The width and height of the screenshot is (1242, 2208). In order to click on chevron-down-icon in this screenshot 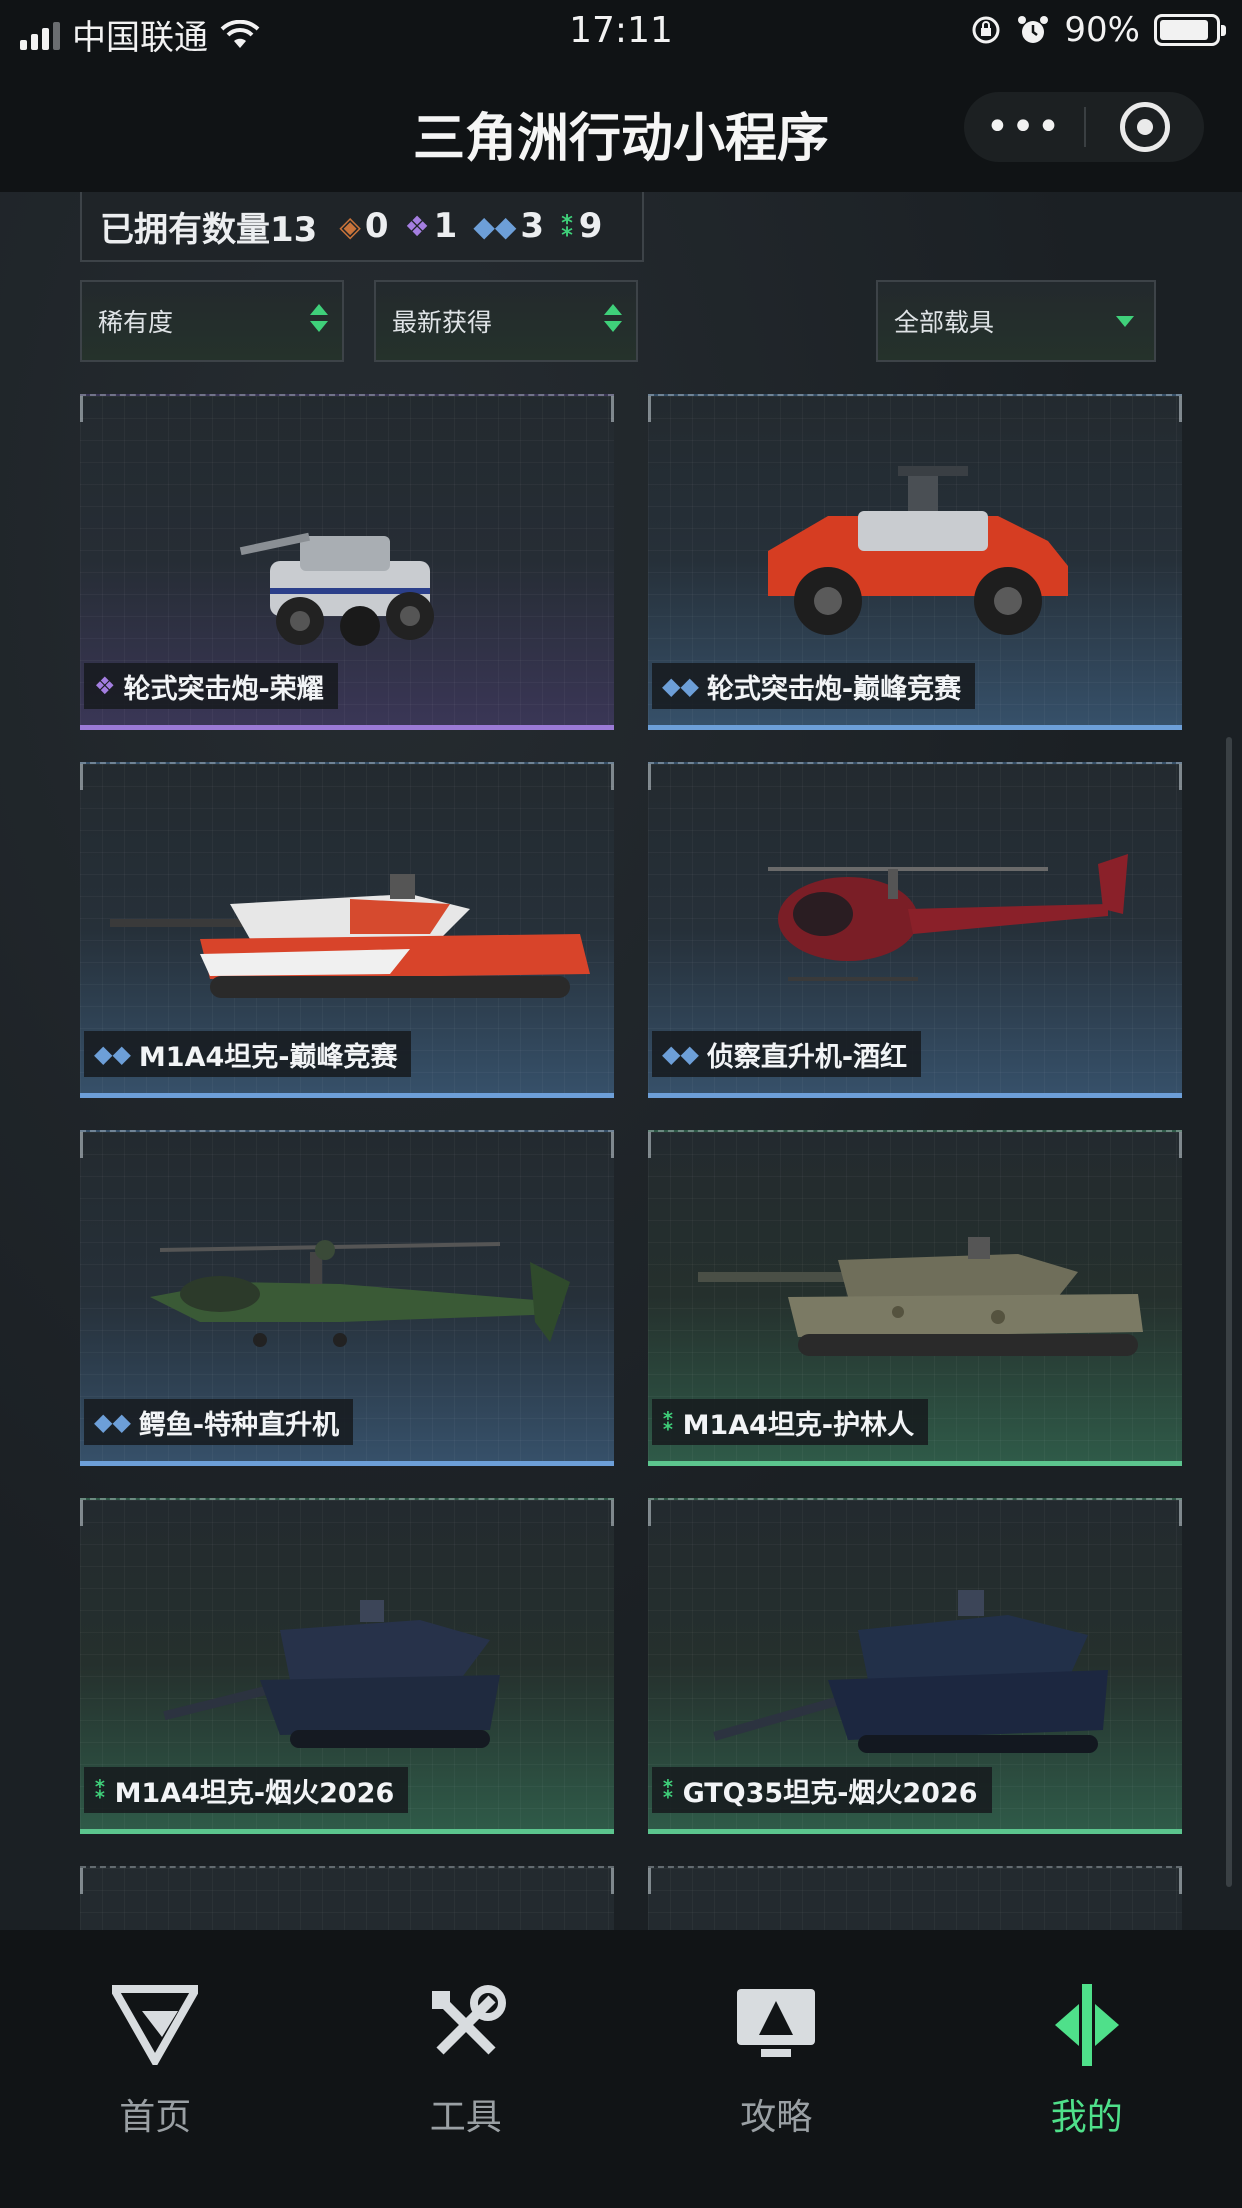, I will do `click(1125, 321)`.